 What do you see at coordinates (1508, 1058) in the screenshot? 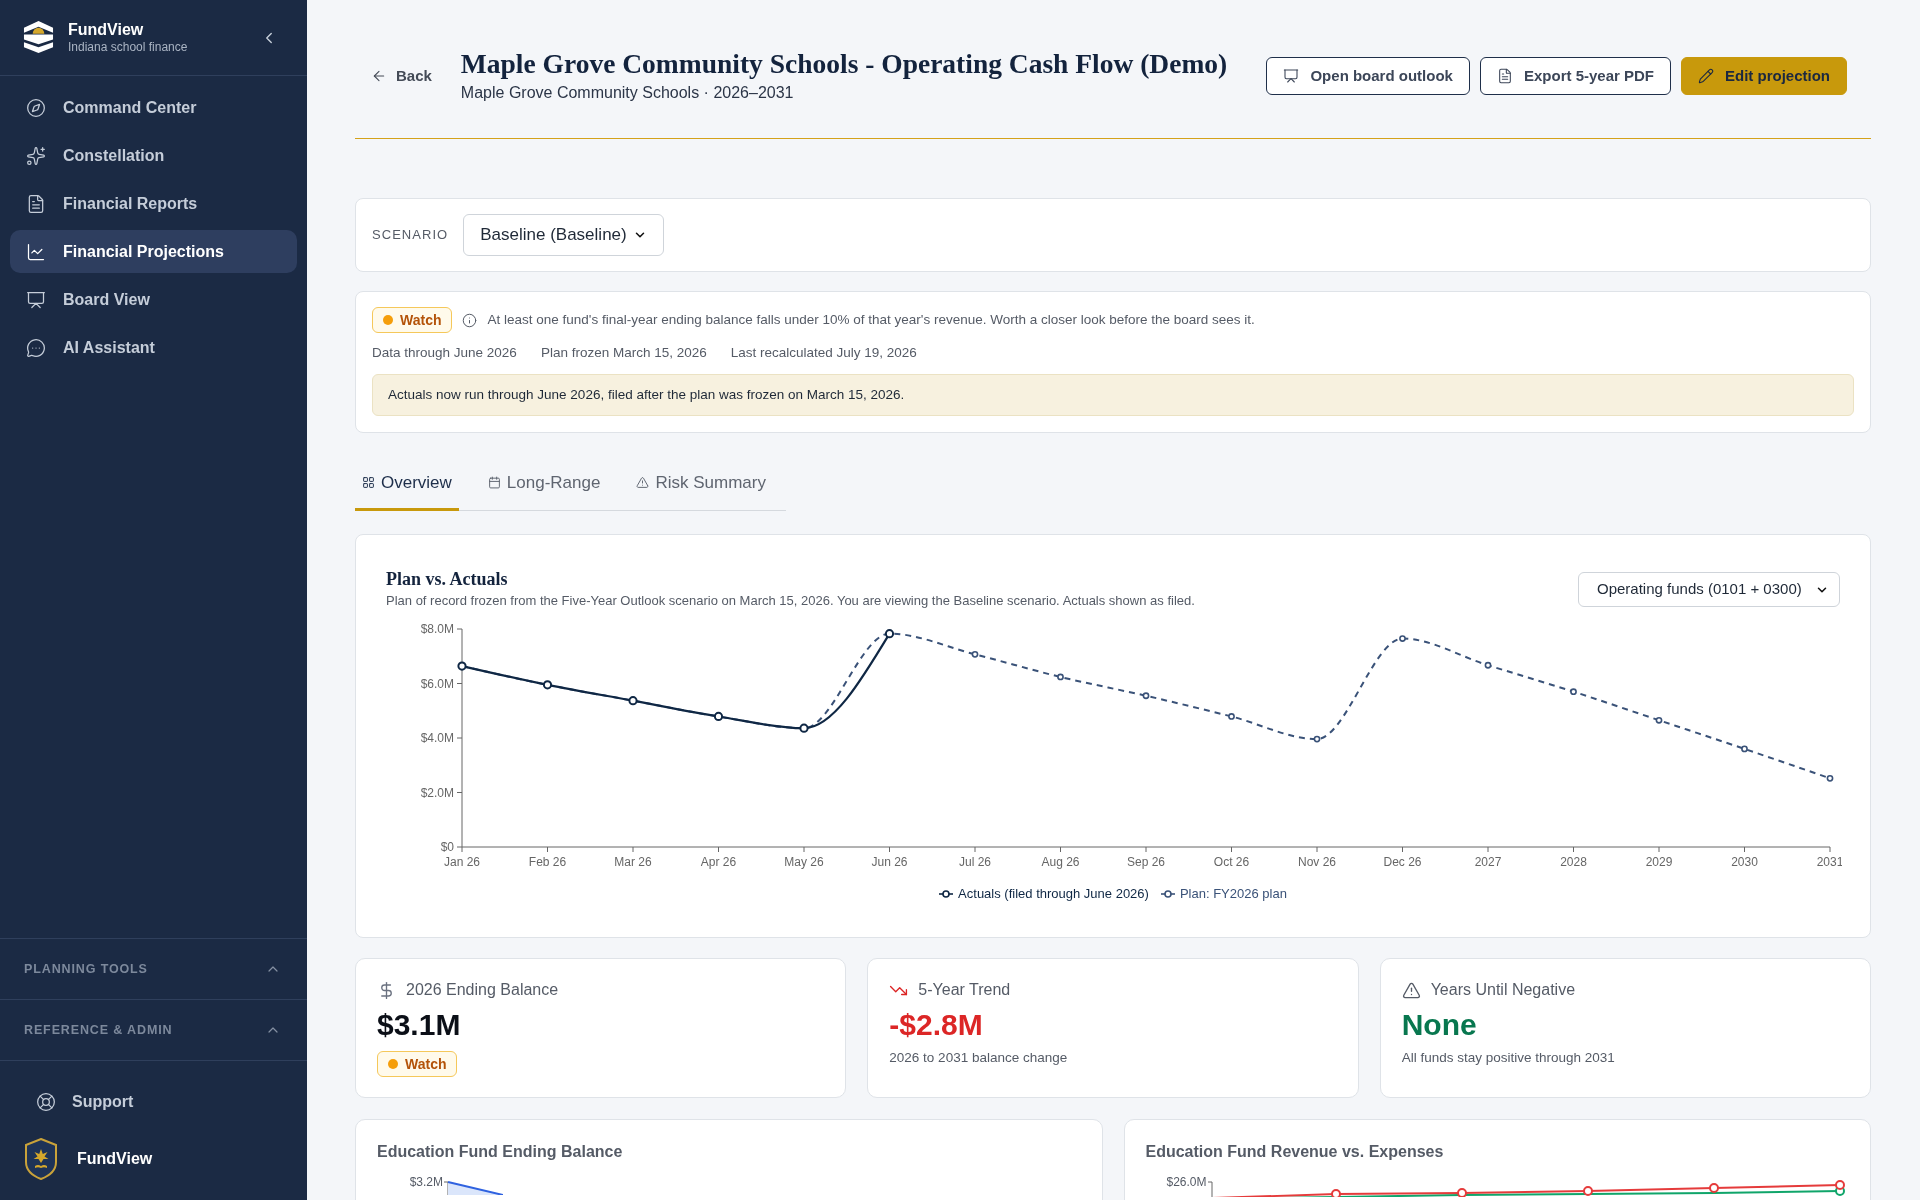
I see `kpi-note: All funds stay positive through 2031` at bounding box center [1508, 1058].